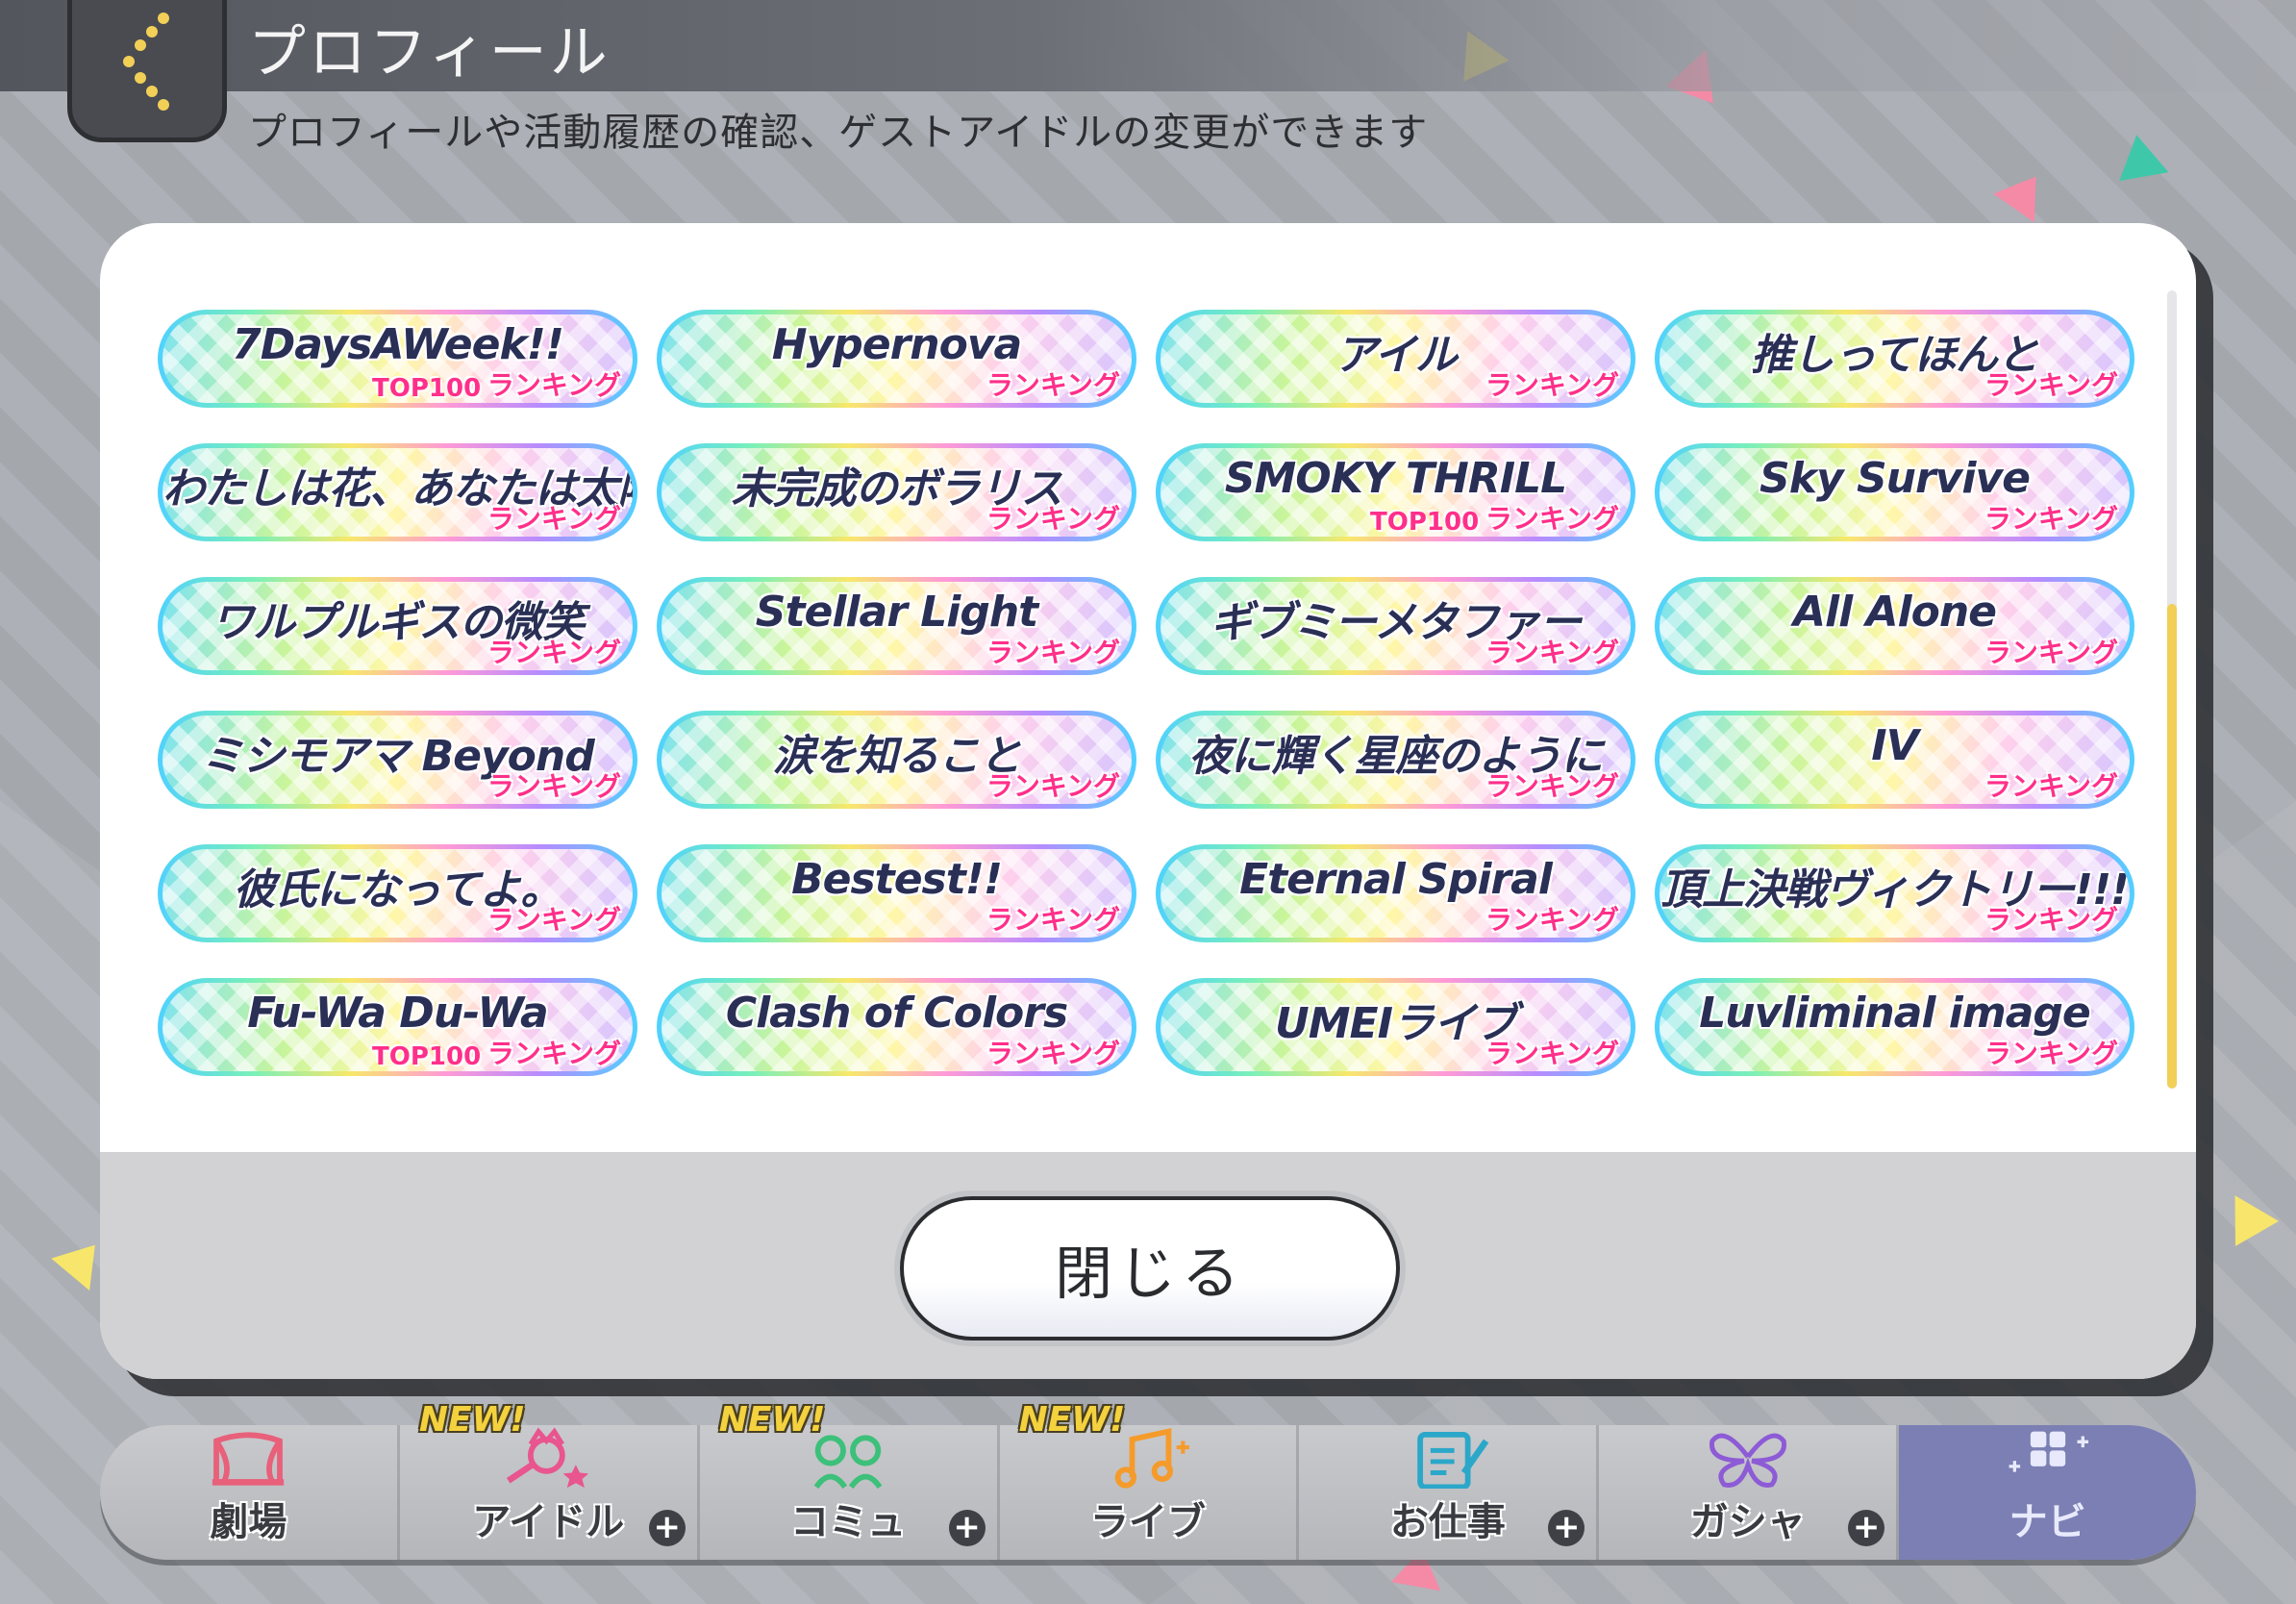  What do you see at coordinates (850, 1480) in the screenshot?
I see `nav-item-commu: コミュ NEW! +` at bounding box center [850, 1480].